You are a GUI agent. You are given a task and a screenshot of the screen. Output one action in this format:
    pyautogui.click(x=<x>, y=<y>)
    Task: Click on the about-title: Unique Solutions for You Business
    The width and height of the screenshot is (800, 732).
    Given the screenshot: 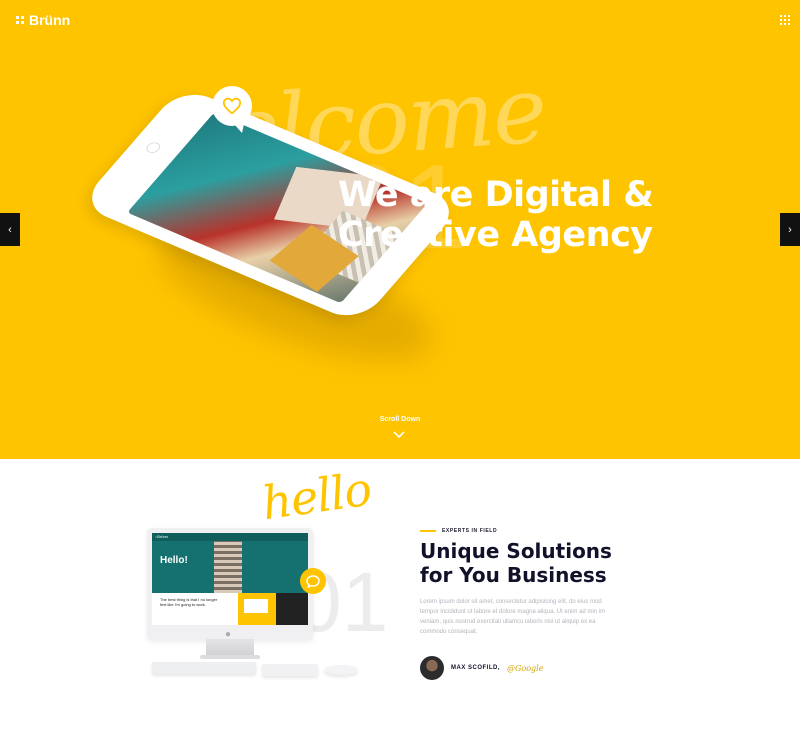 What is the action you would take?
    pyautogui.click(x=516, y=563)
    